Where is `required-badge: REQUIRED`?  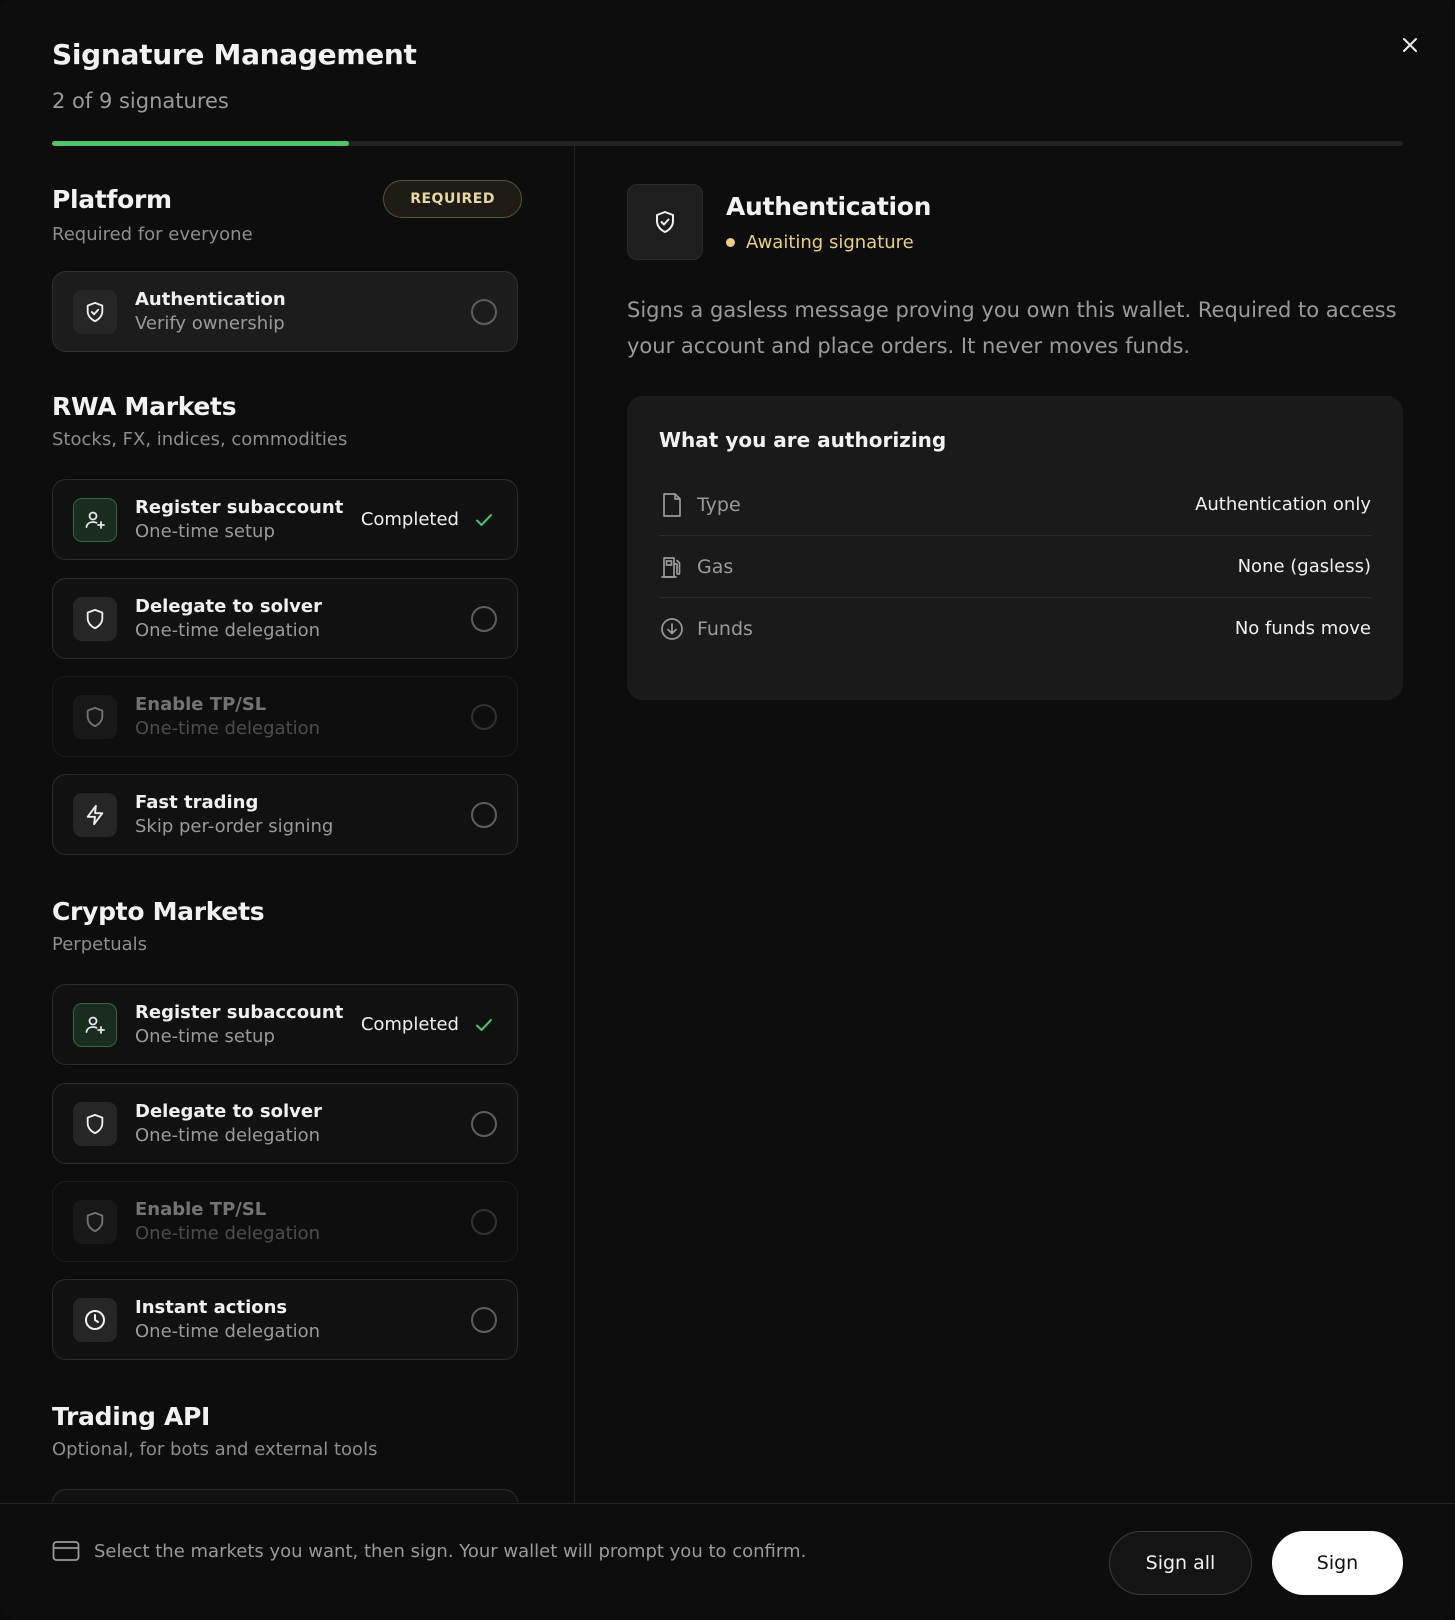 required-badge: REQUIRED is located at coordinates (452, 199).